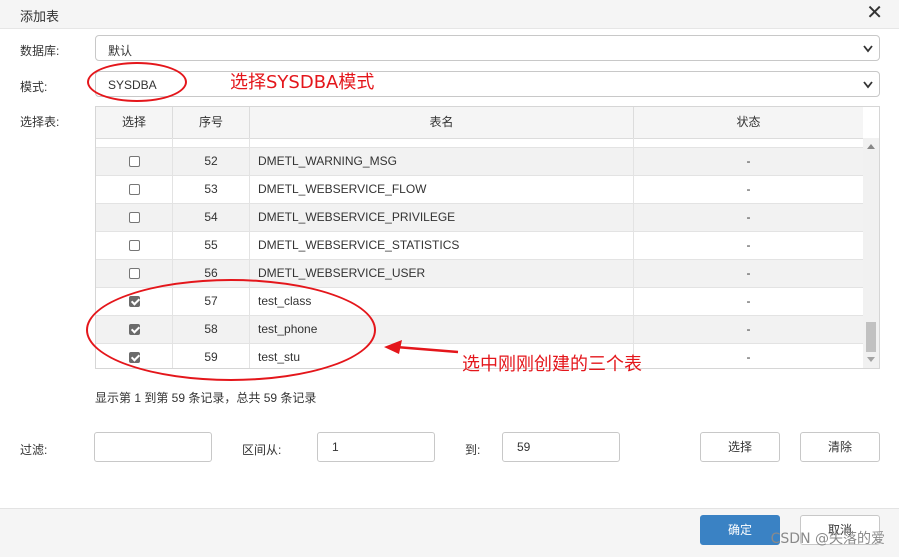 The image size is (899, 557). What do you see at coordinates (561, 447) in the screenshot?
I see `range-to-input: 59` at bounding box center [561, 447].